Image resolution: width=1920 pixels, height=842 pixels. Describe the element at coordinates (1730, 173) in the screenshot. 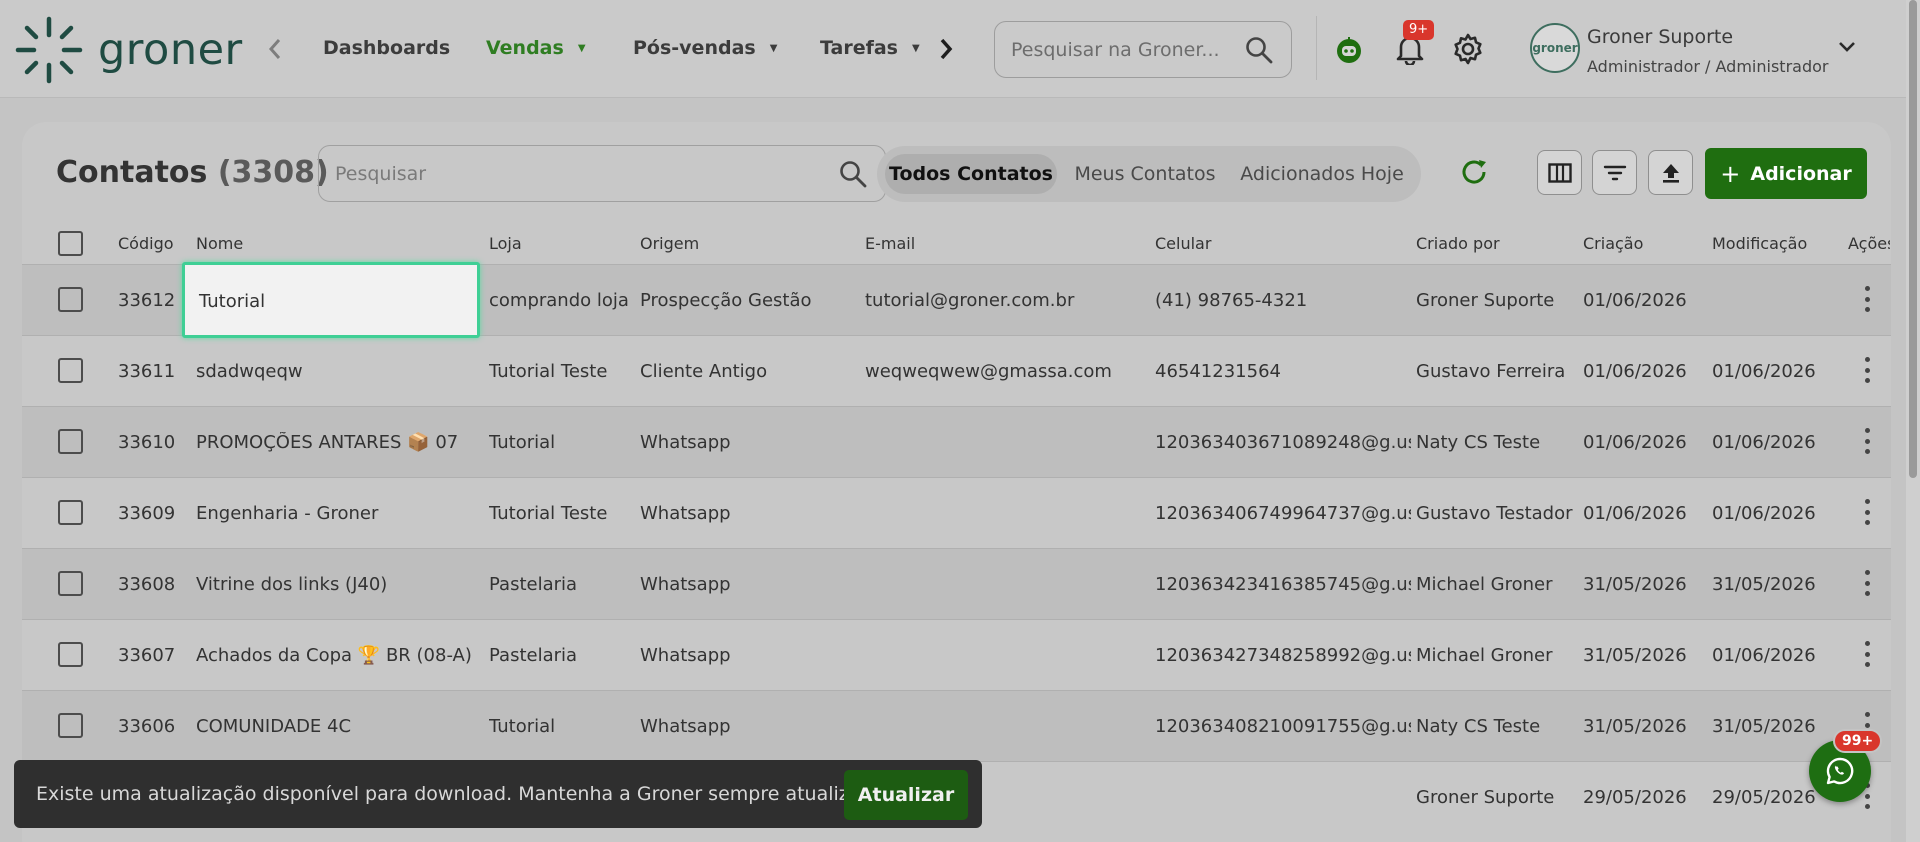

I see `plus-icon: +` at that location.